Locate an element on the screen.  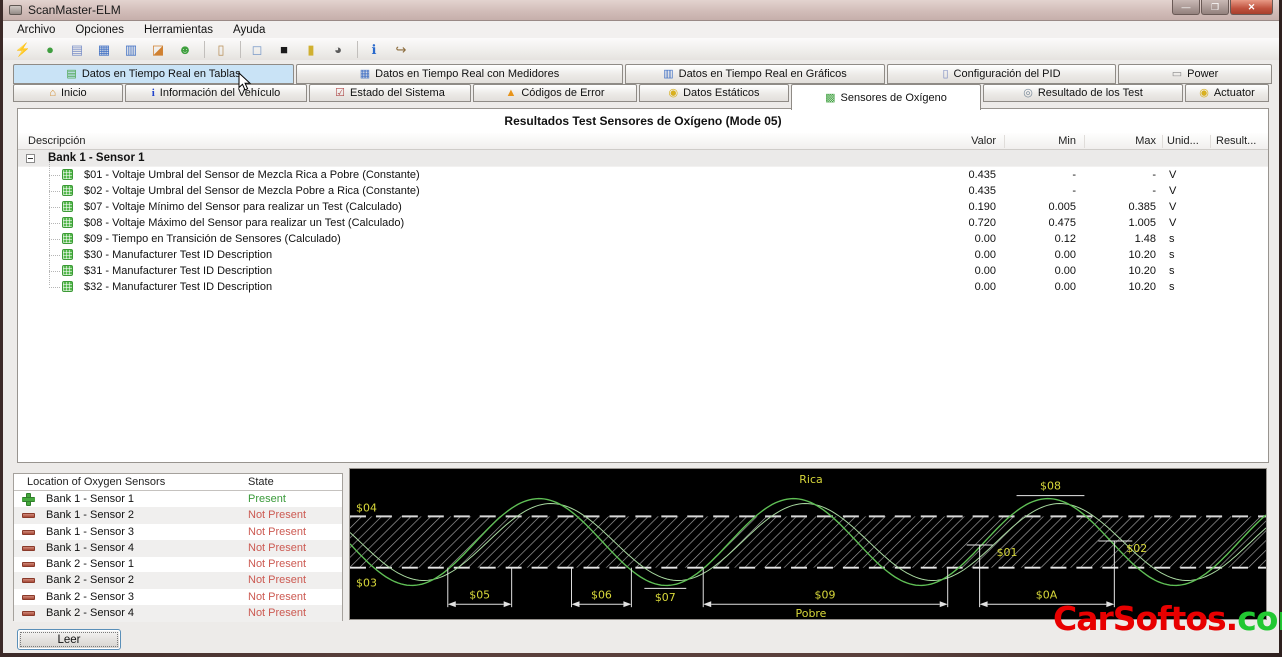
sensor-name: Bank 1 - Sensor 3 is located at coordinates (90, 531).